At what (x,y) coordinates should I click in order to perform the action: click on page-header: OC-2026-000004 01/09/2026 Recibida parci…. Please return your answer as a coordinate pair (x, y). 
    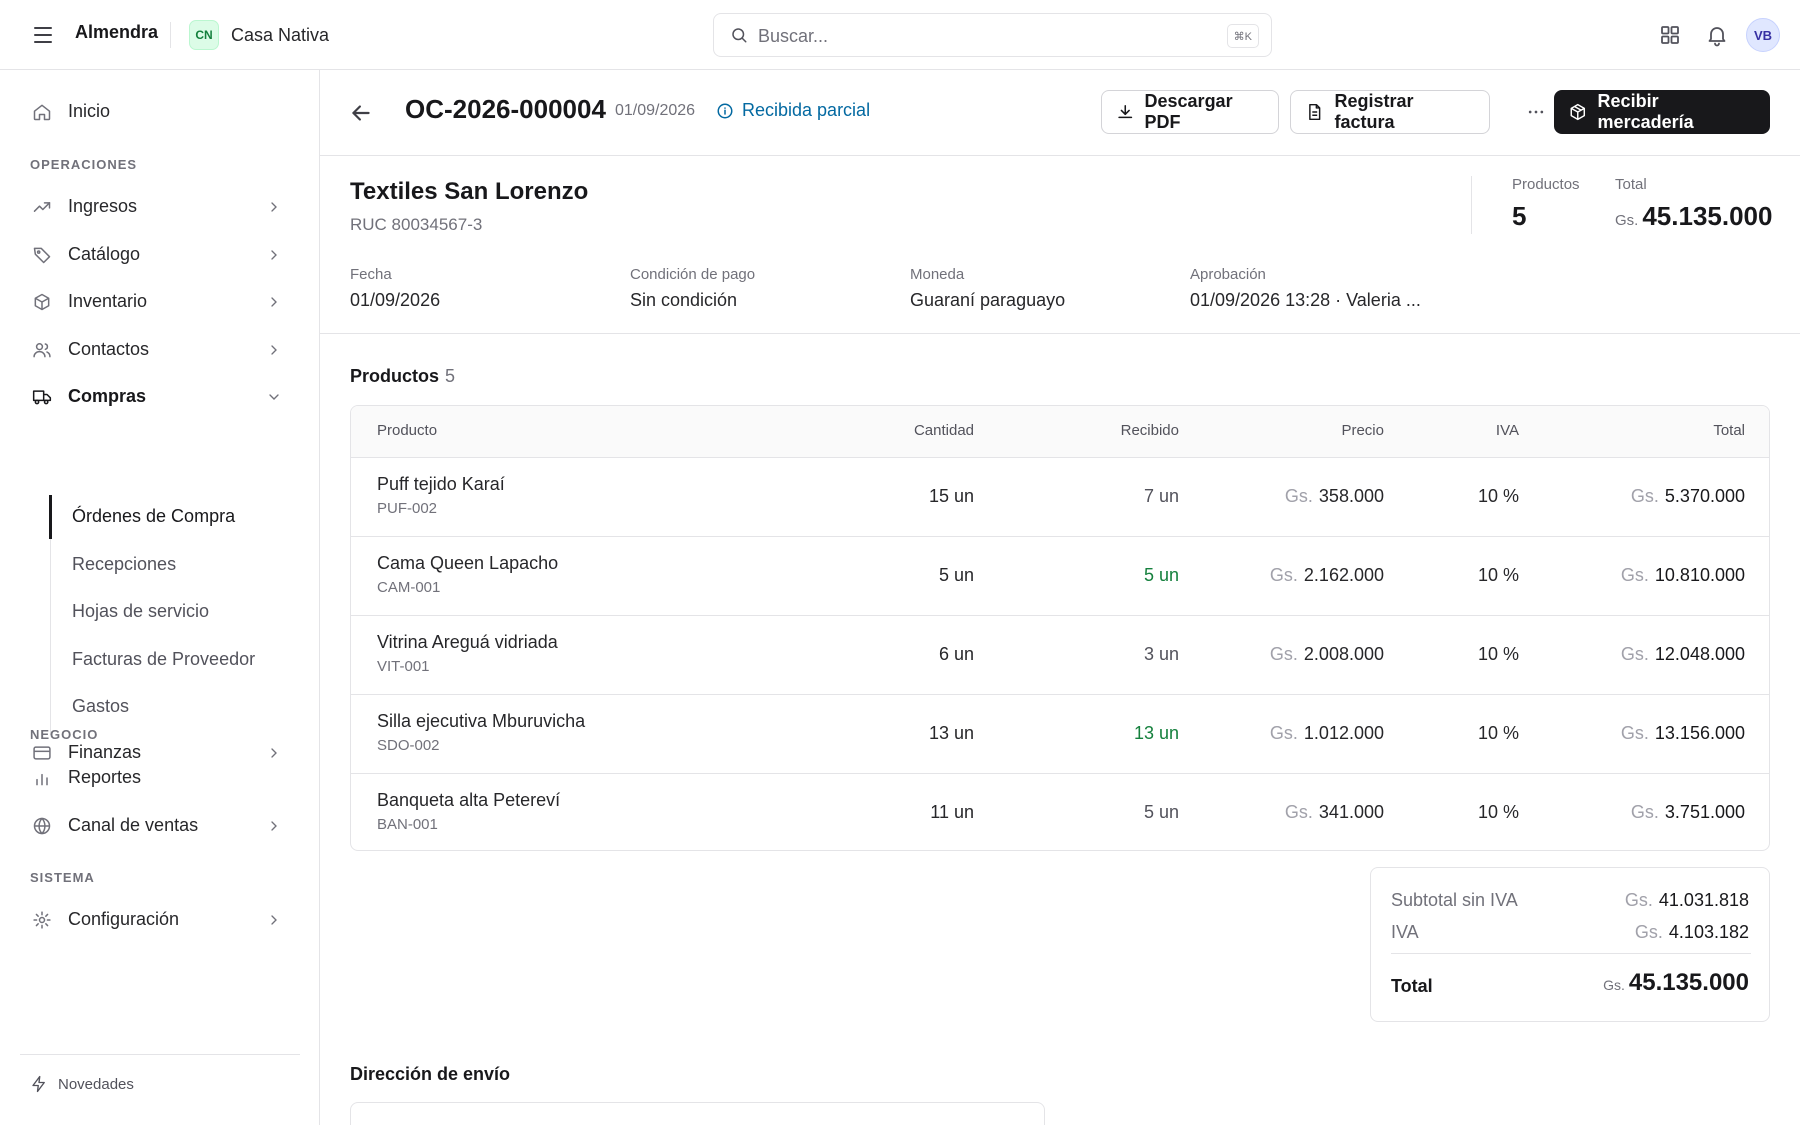
    Looking at the image, I should click on (1060, 113).